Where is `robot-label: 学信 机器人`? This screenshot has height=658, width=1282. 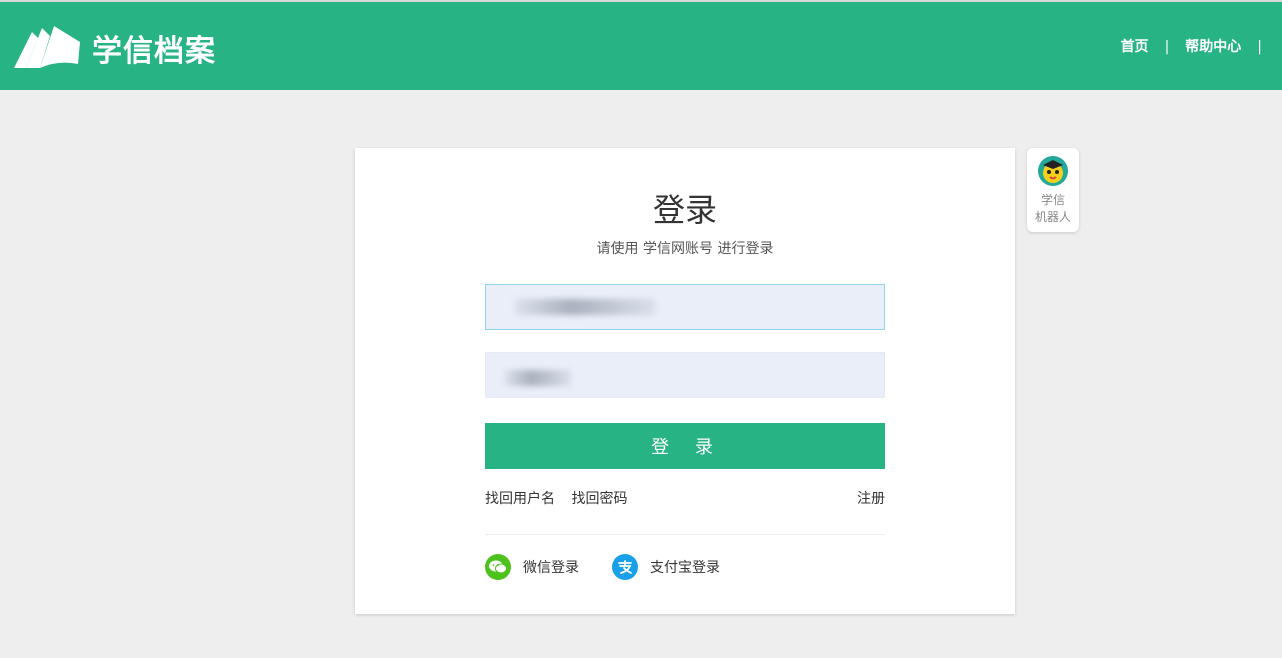 robot-label: 学信 机器人 is located at coordinates (1053, 209).